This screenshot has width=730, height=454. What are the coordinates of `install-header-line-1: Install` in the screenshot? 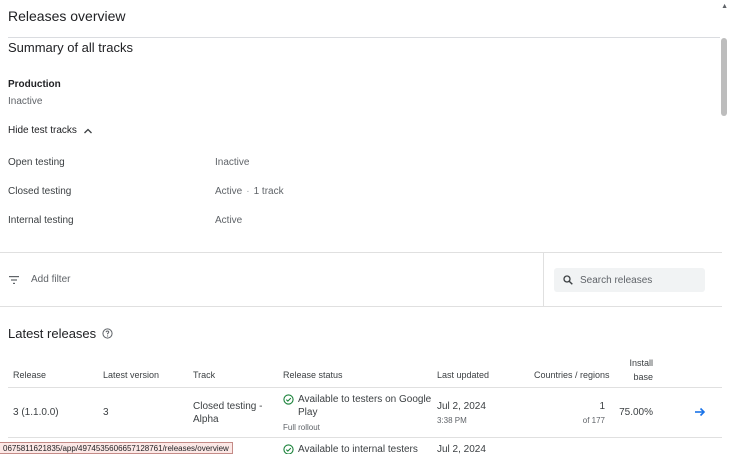 It's located at (641, 363).